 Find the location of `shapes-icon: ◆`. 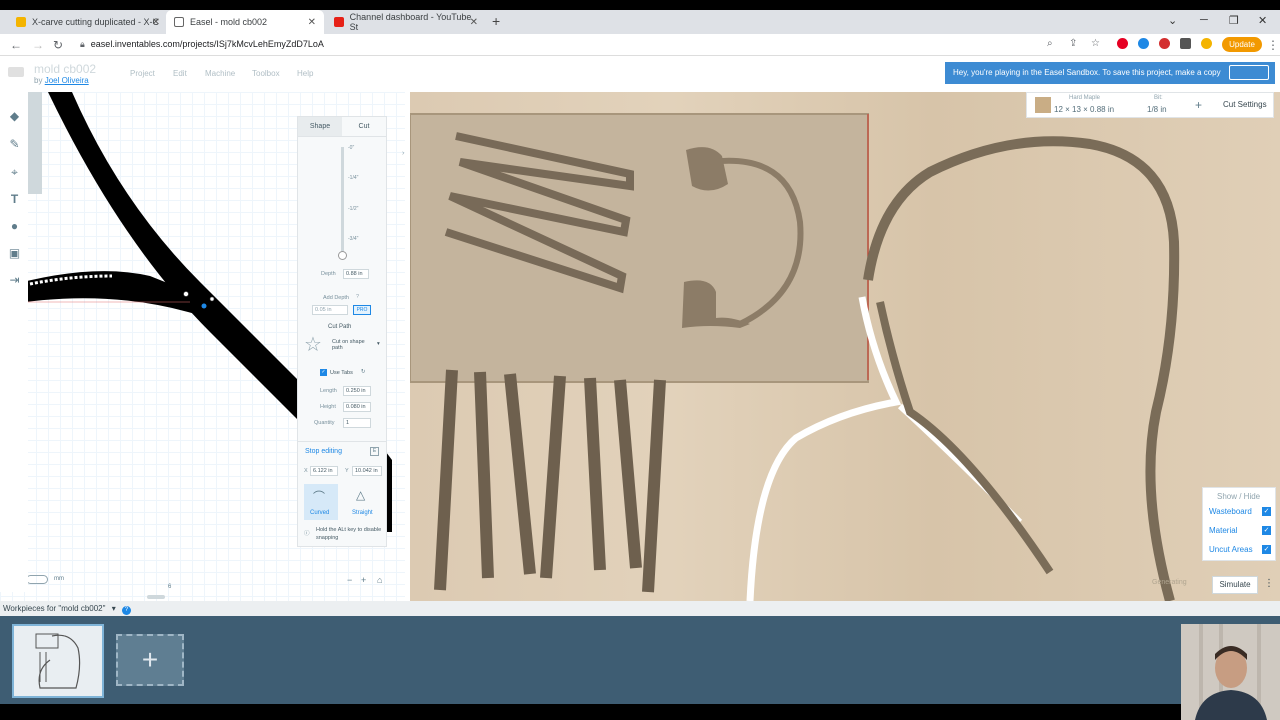

shapes-icon: ◆ is located at coordinates (14, 116).